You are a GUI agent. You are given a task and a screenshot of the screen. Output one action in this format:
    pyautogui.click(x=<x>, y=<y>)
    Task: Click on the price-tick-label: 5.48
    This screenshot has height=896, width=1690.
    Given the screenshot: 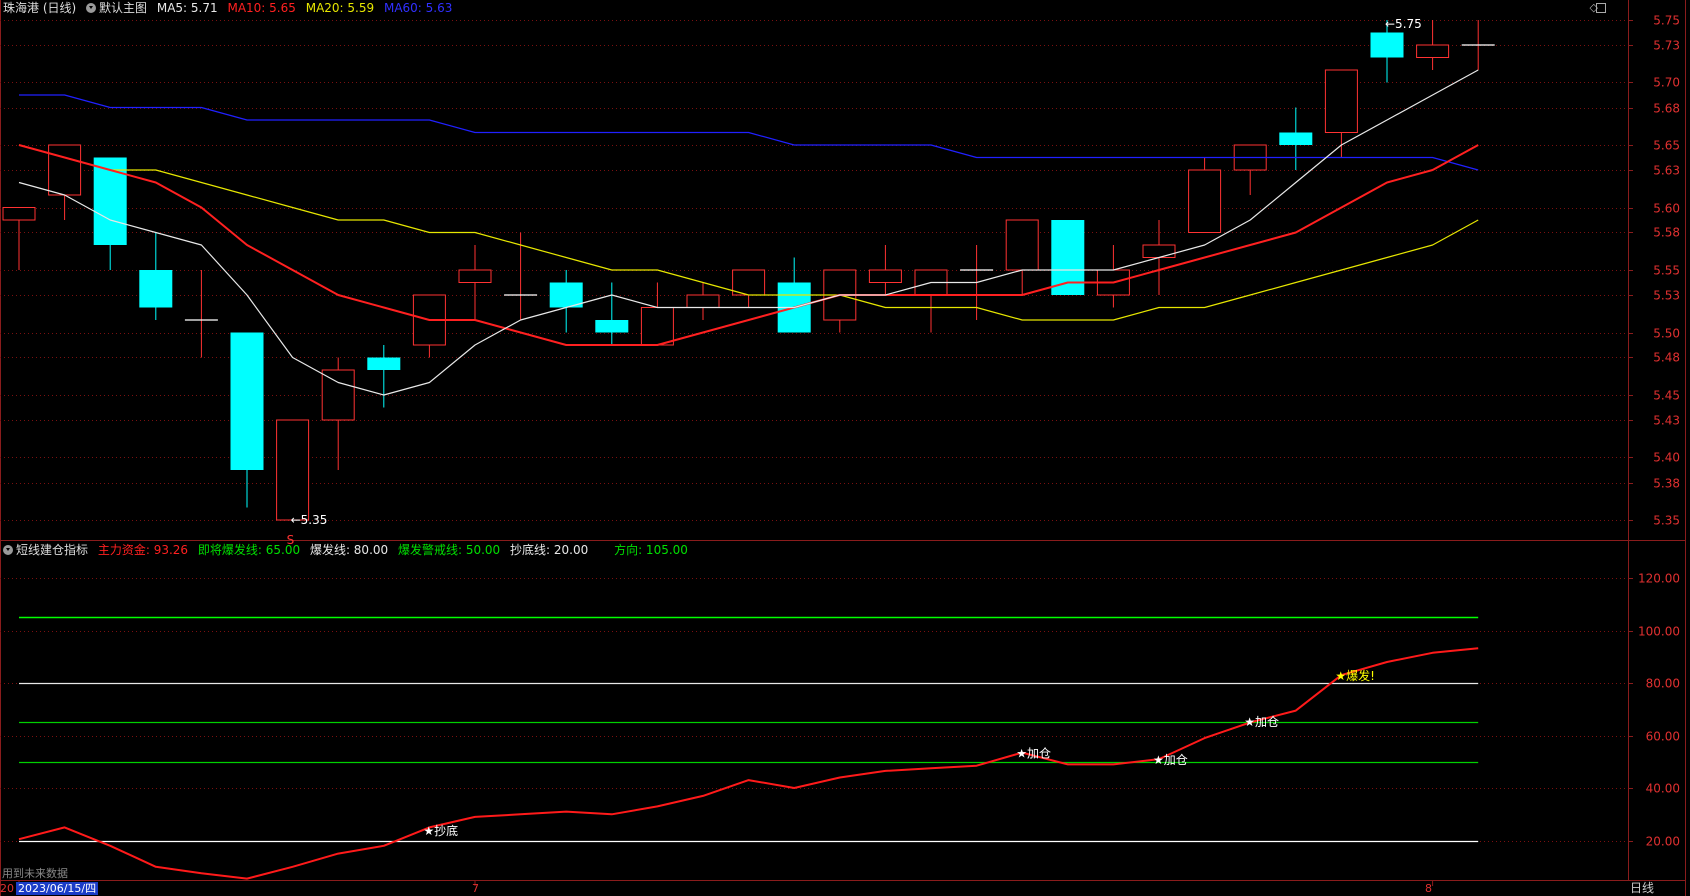 What is the action you would take?
    pyautogui.click(x=1666, y=358)
    